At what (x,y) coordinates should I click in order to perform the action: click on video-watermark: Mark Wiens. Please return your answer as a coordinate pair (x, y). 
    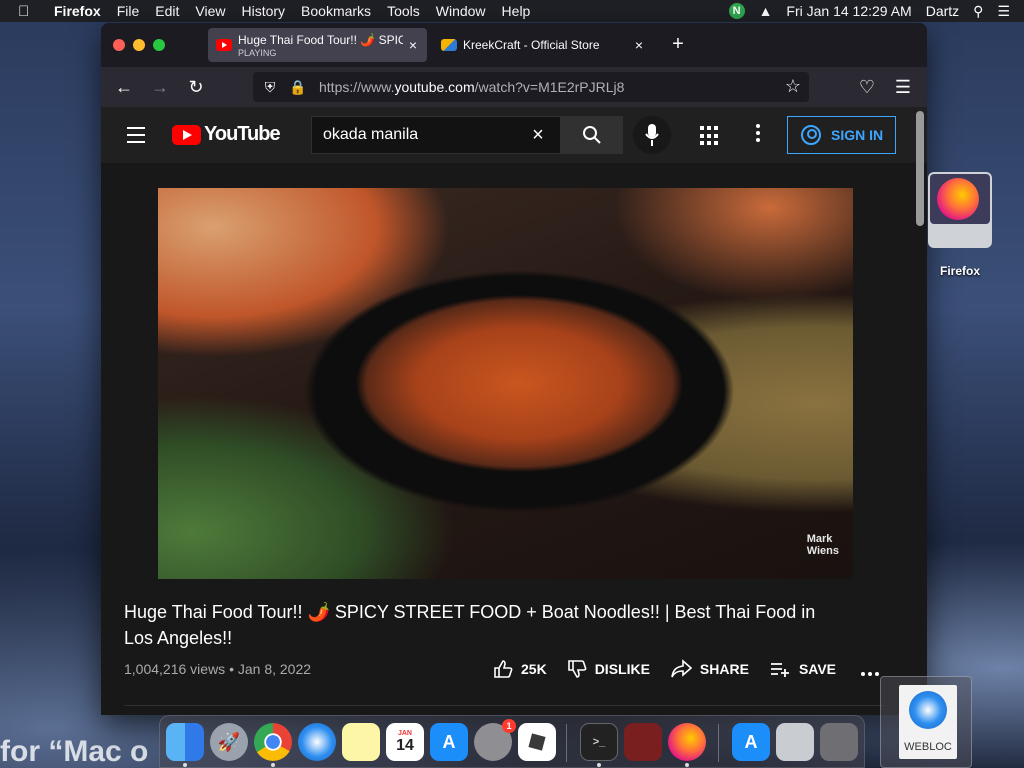
    Looking at the image, I should click on (822, 545).